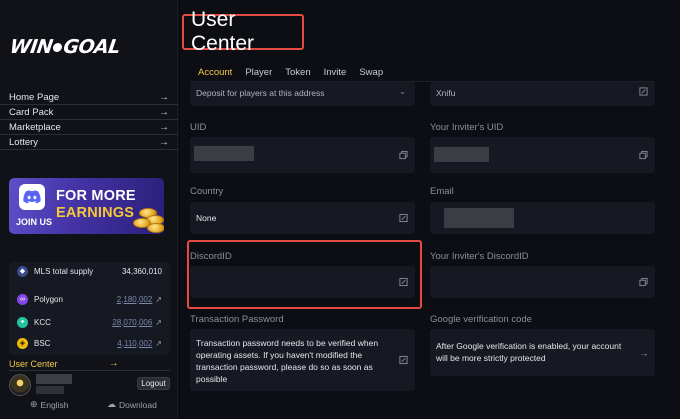 This screenshot has height=419, width=680. Describe the element at coordinates (211, 256) in the screenshot. I see `discord-label: DiscordID` at that location.